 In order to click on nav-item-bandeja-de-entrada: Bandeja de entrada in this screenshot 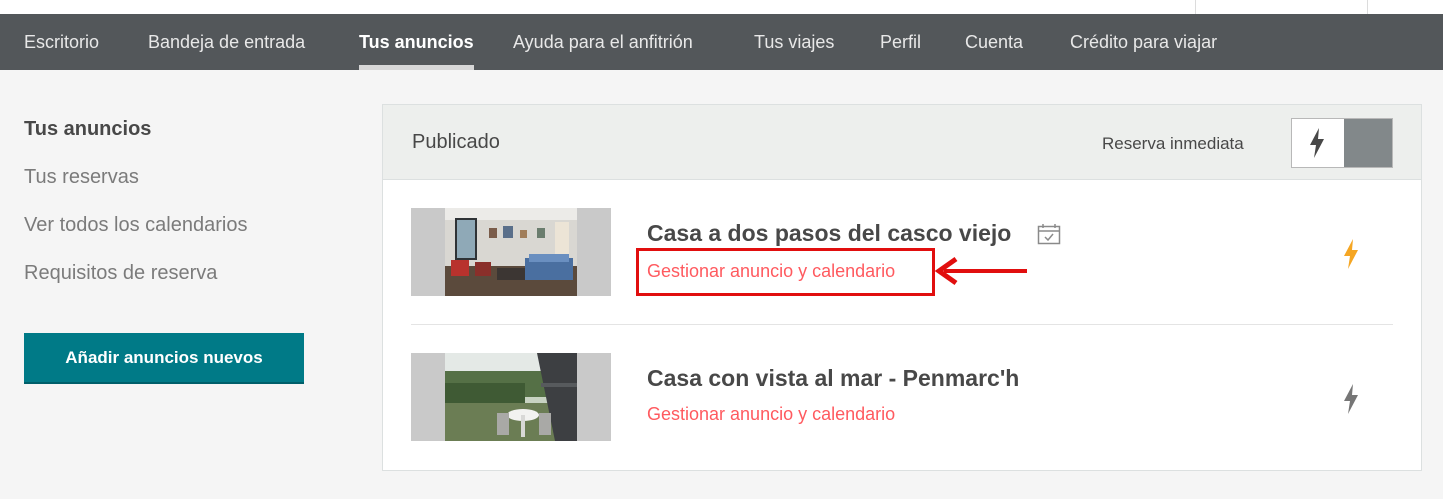, I will do `click(226, 42)`.